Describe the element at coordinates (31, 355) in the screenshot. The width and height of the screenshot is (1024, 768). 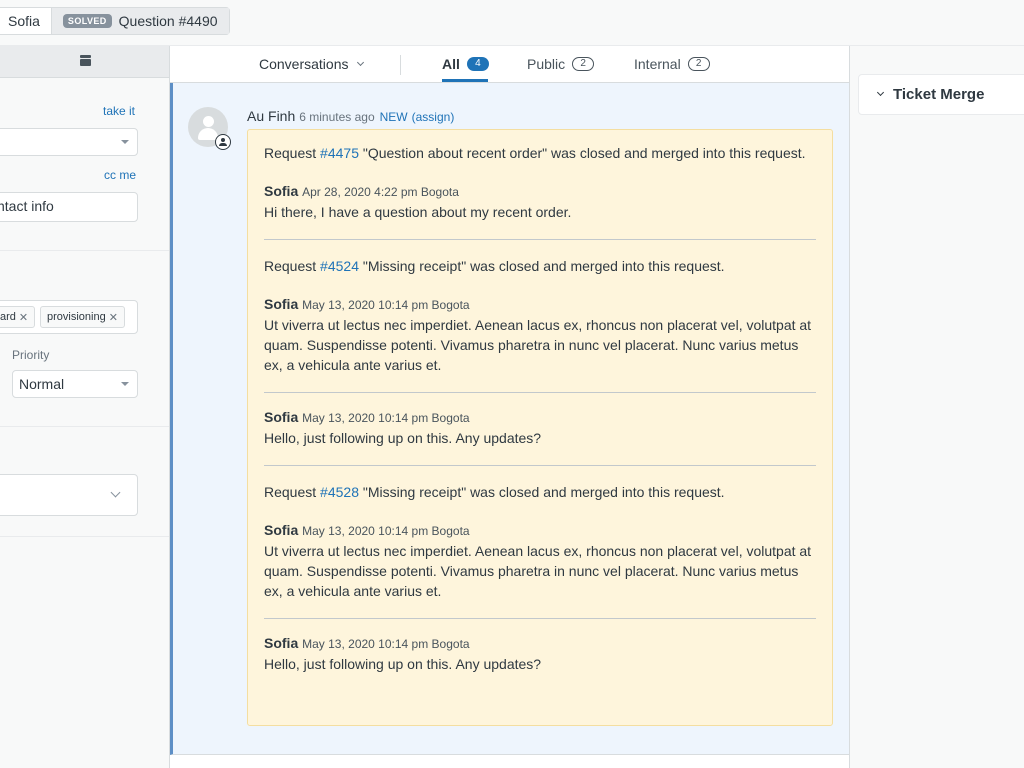
I see `priority-label: Priority` at that location.